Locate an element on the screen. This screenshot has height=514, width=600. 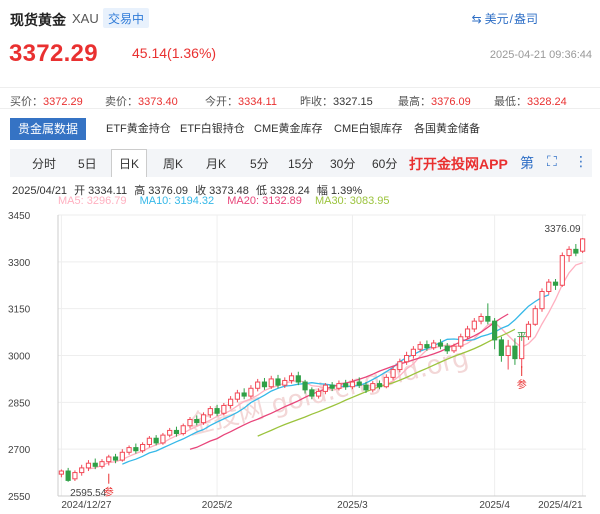
stat-prev-close: 昨收：3327.15 is located at coordinates (336, 102).